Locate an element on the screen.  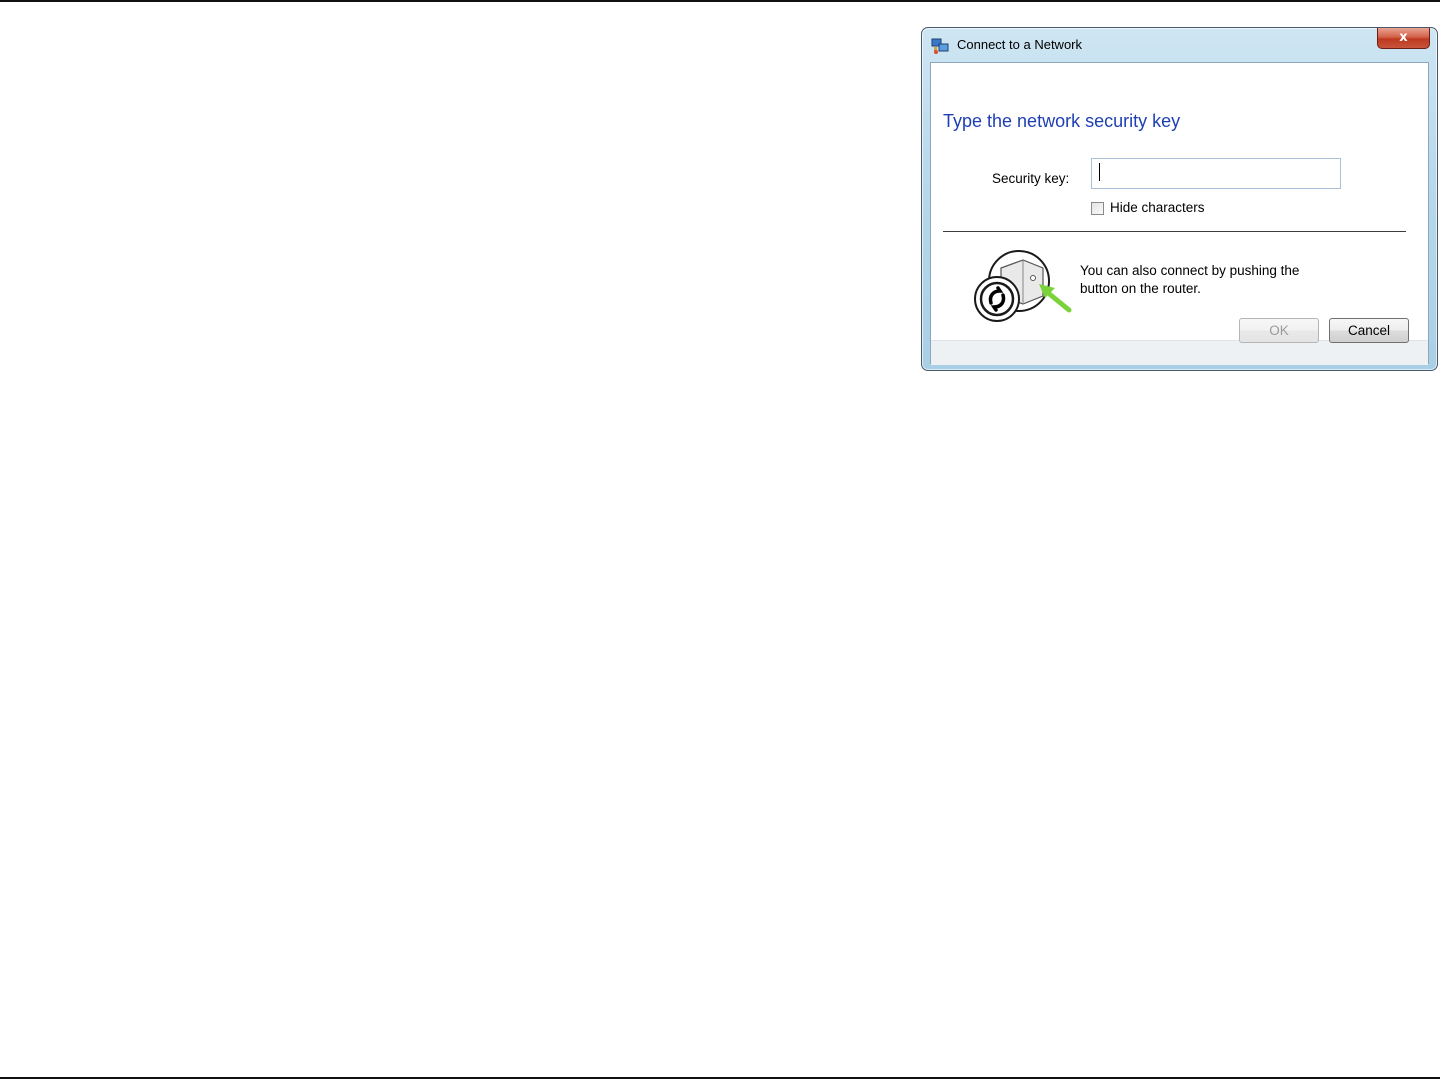
cancel-button: Cancel is located at coordinates (1369, 330).